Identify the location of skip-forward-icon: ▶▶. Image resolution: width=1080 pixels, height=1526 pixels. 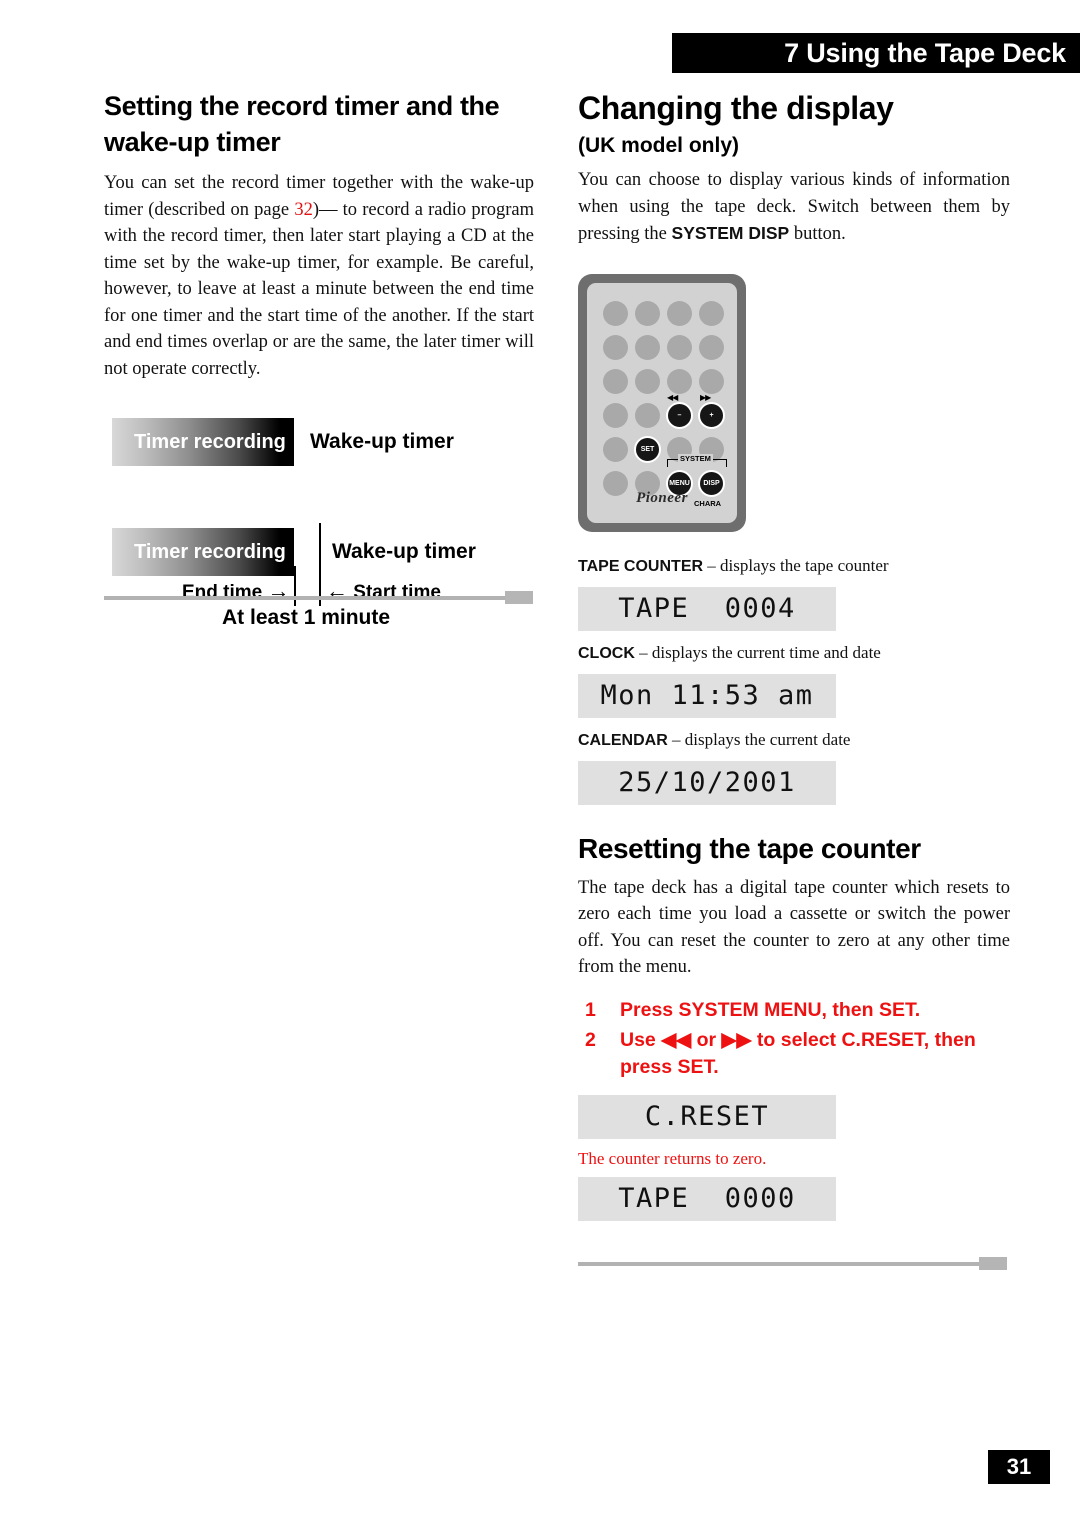
(705, 397).